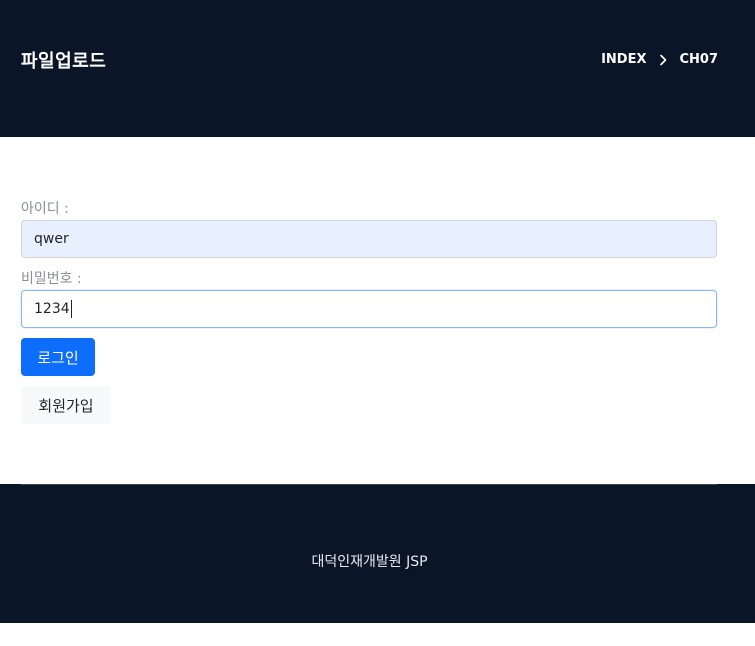  What do you see at coordinates (623, 59) in the screenshot?
I see `breadcrumb-index-link: INDEX` at bounding box center [623, 59].